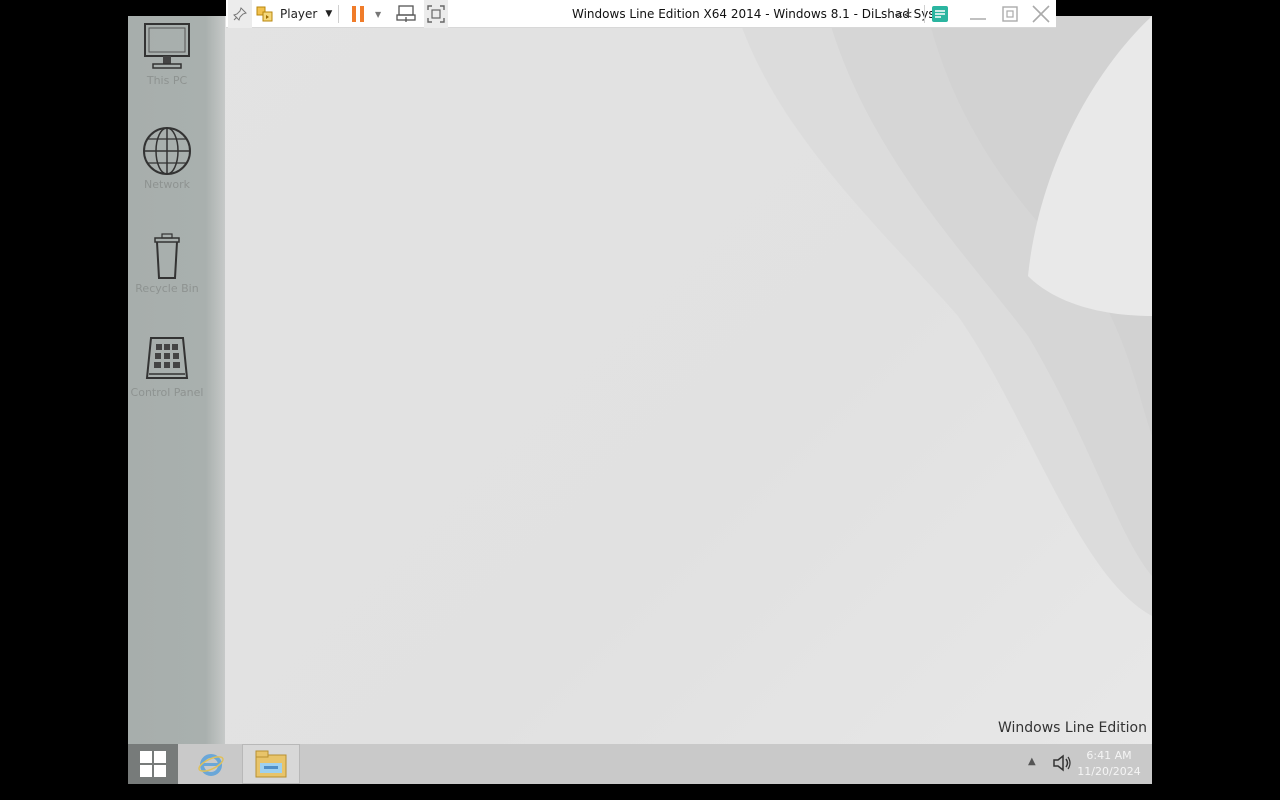 This screenshot has width=1280, height=800. I want to click on edition-watermark: Windows Line Edition, so click(1072, 728).